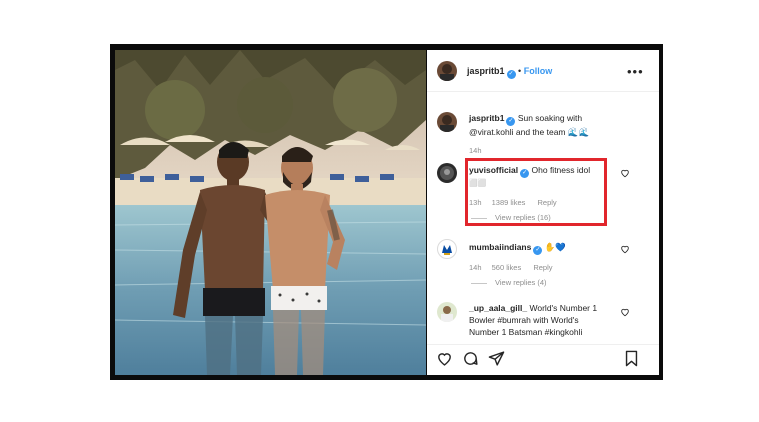  I want to click on comment-text-line2: Bowler #bumrah with World's, so click(524, 320).